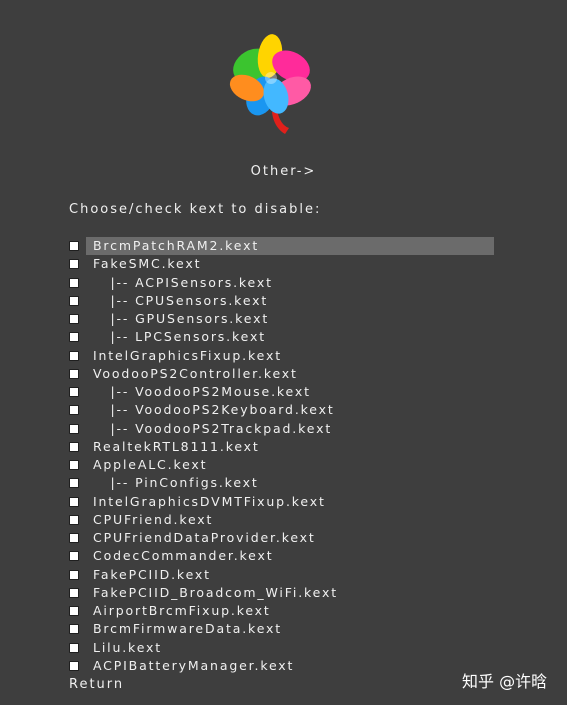 This screenshot has width=567, height=705. Describe the element at coordinates (152, 575) in the screenshot. I see `kext-label: FakePCIID.kext` at that location.